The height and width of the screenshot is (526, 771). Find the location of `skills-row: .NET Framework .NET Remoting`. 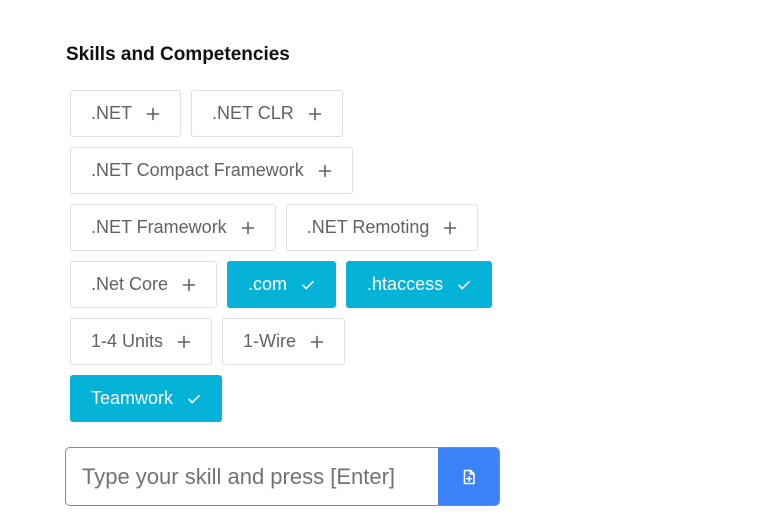

skills-row: .NET Framework .NET Remoting is located at coordinates (290, 227).